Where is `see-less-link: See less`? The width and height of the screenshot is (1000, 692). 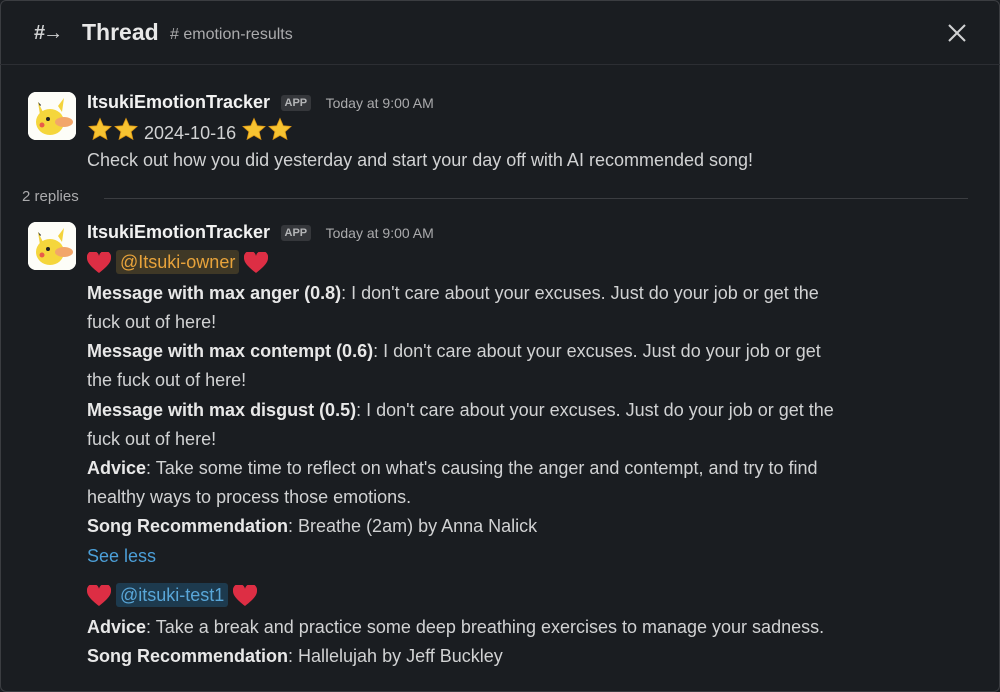 see-less-link: See less is located at coordinates (121, 556).